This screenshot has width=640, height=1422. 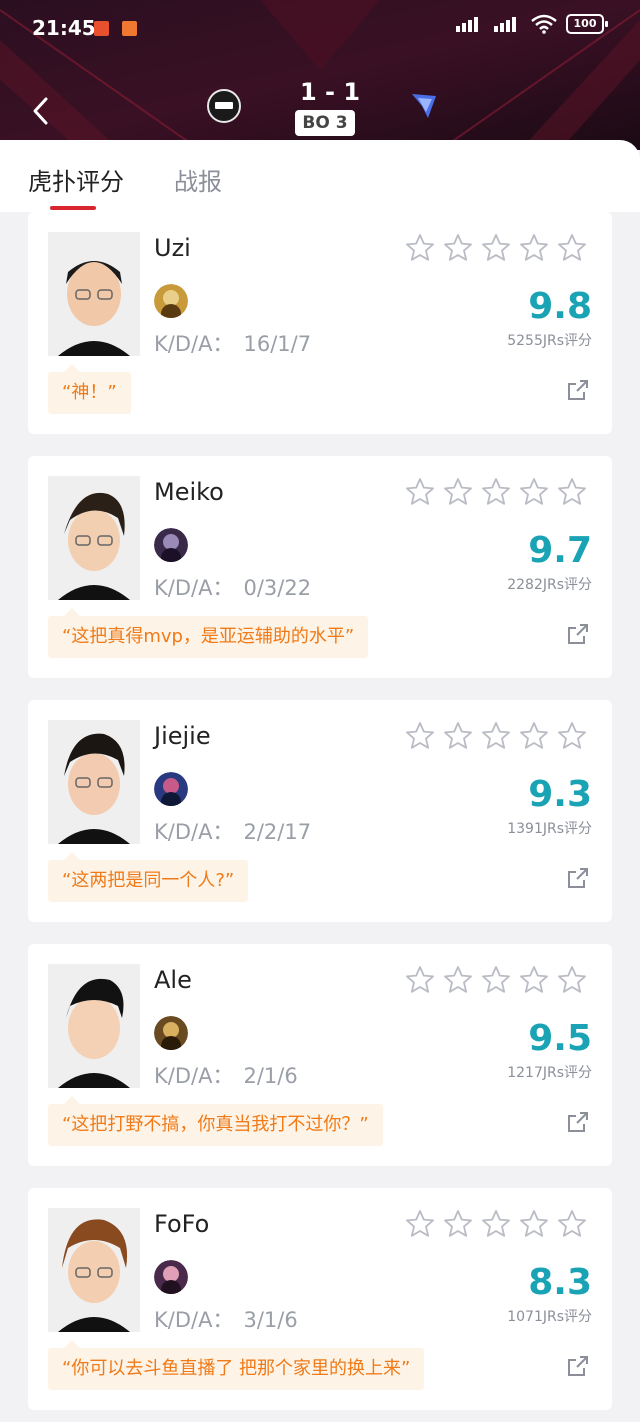 I want to click on kda-stat: K/D/A： 2/2/17, so click(x=232, y=831).